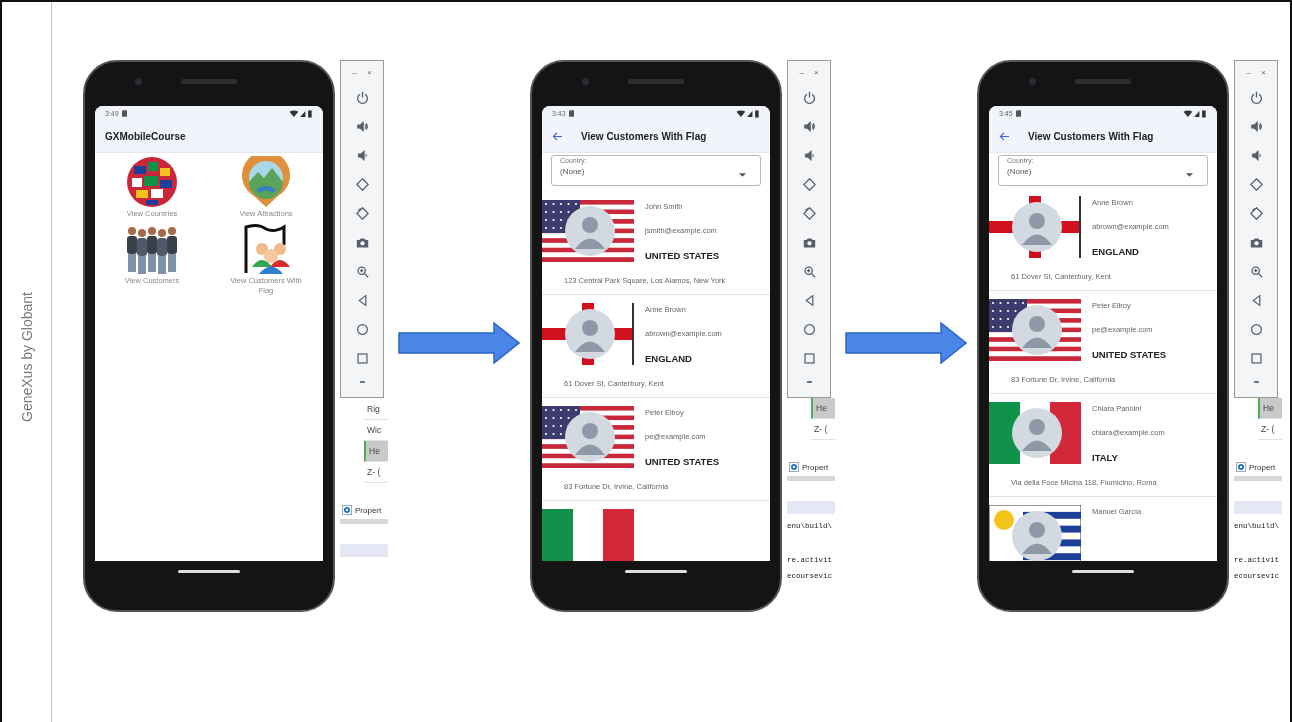 The width and height of the screenshot is (1292, 722). I want to click on map-pin-drawing, so click(266, 182).